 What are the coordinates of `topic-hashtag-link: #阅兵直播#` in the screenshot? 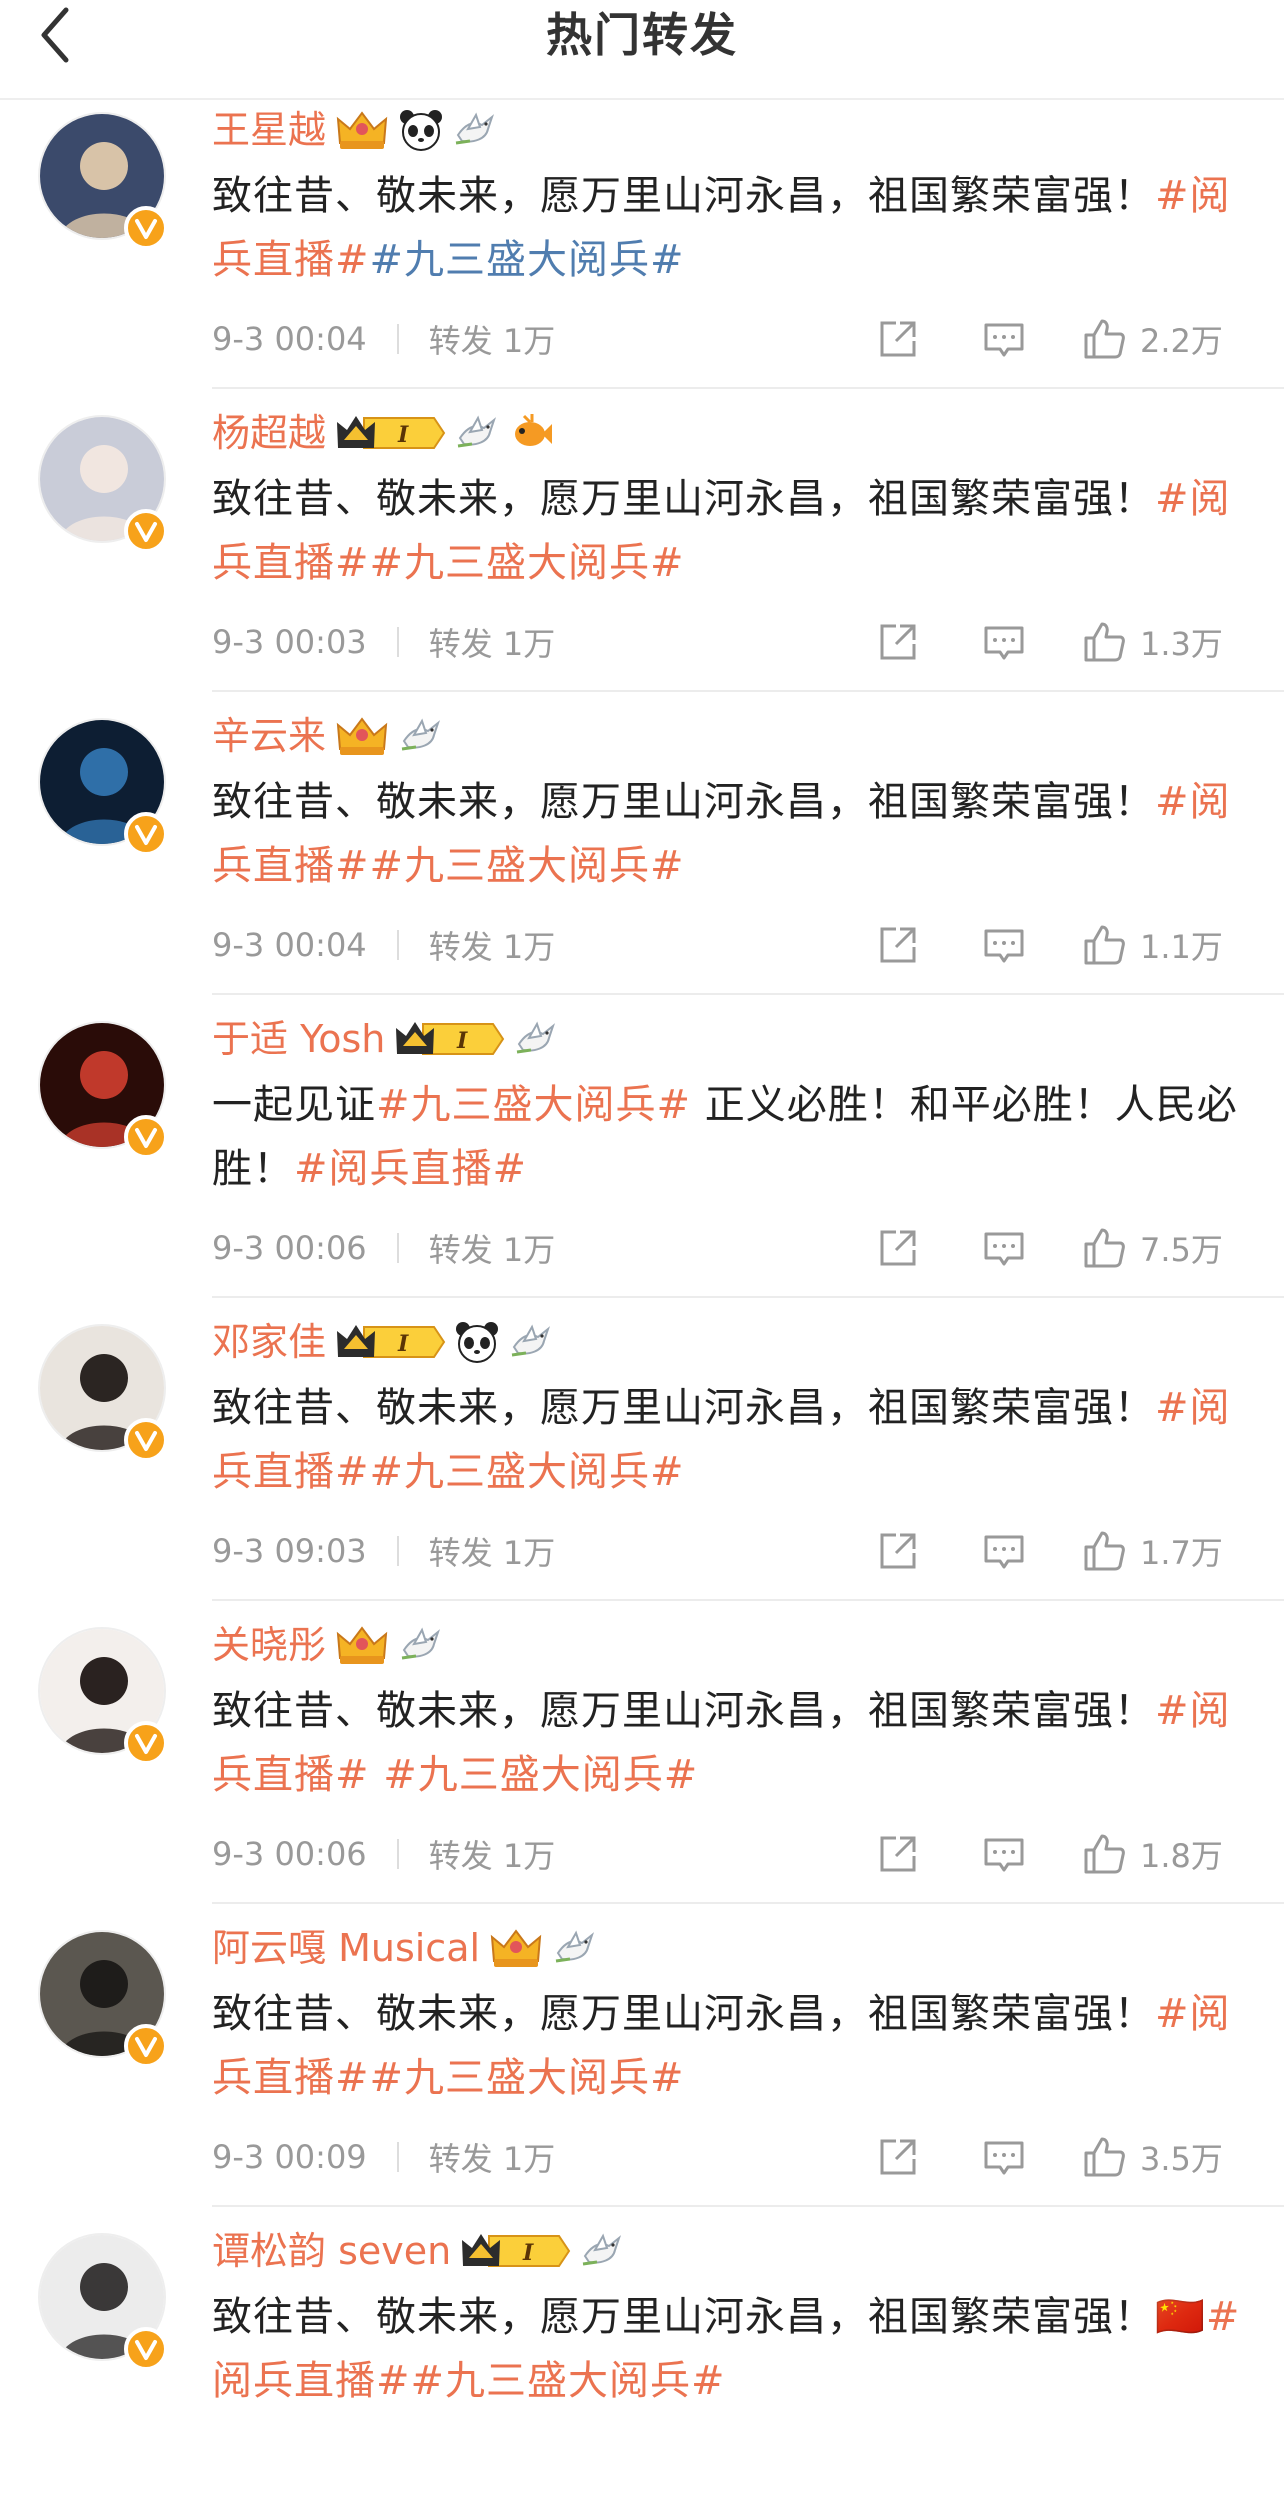 It's located at (410, 1169).